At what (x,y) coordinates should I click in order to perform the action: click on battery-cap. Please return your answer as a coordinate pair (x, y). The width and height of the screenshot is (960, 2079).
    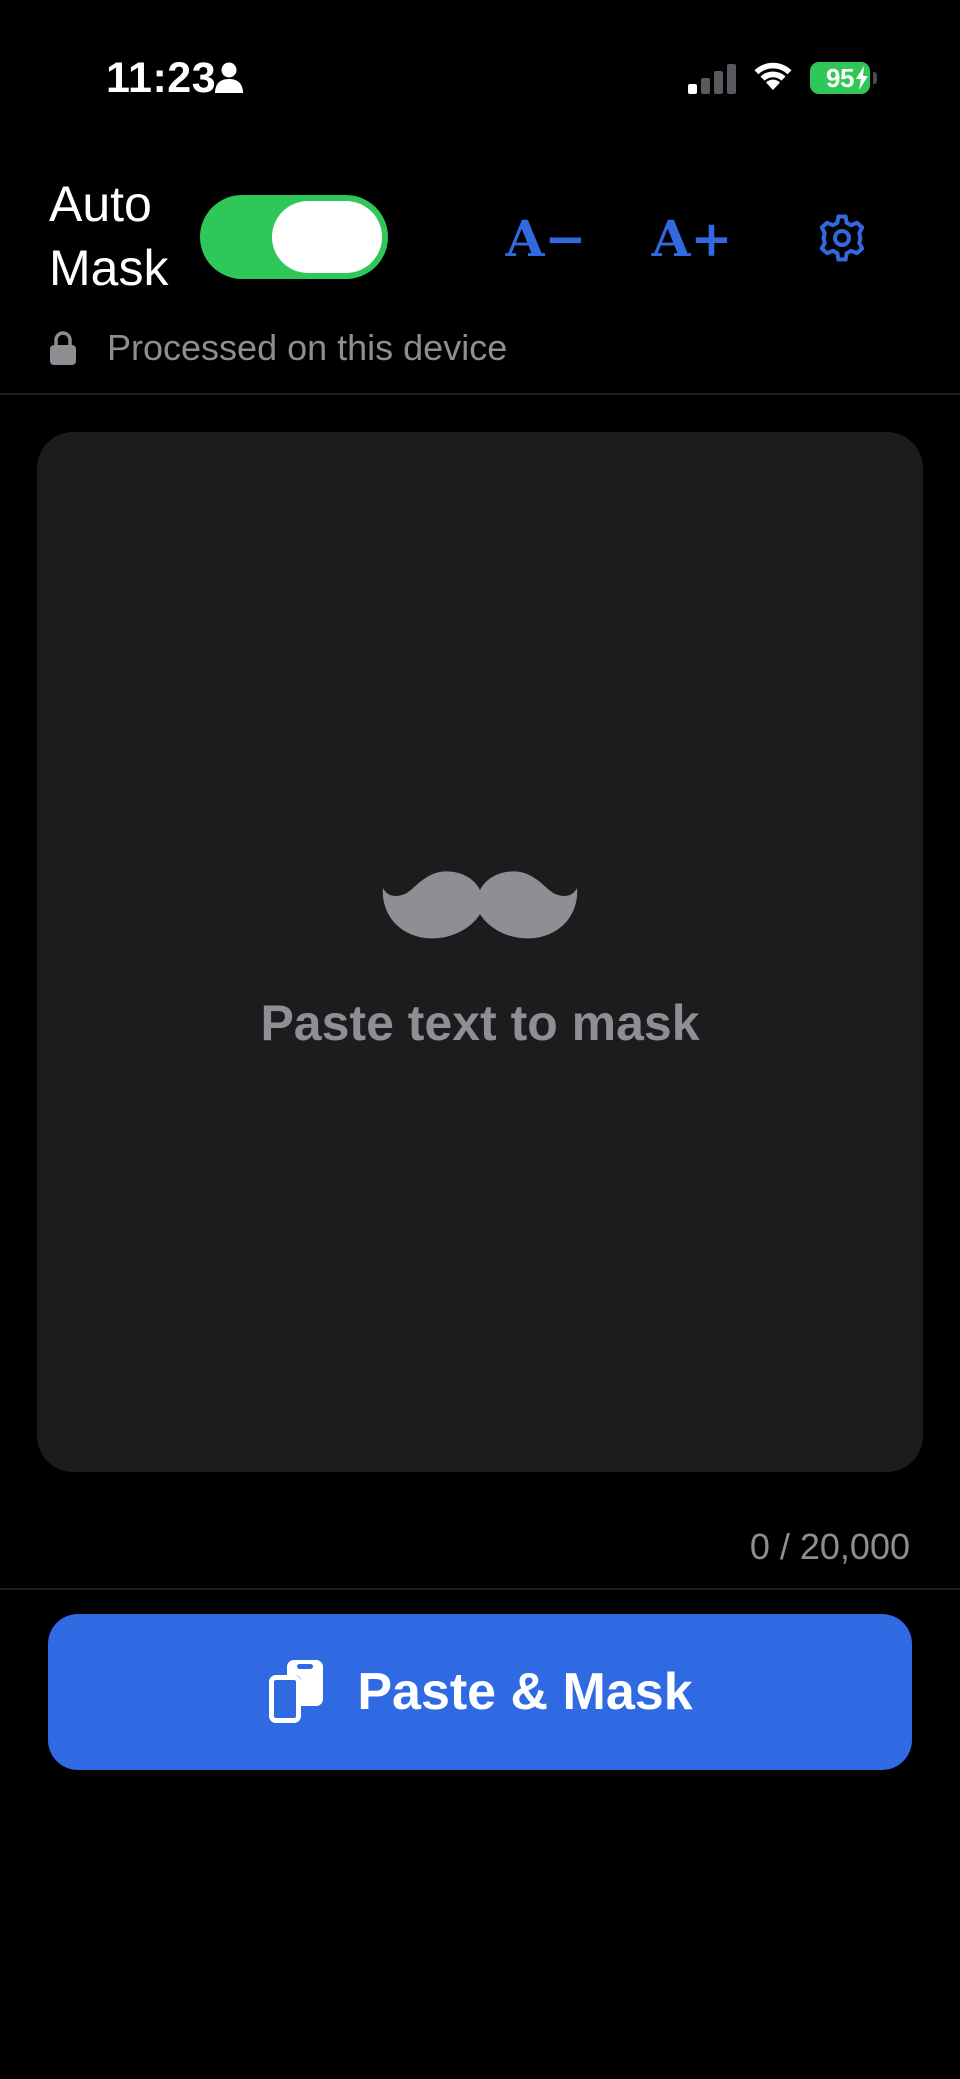
    Looking at the image, I should click on (875, 78).